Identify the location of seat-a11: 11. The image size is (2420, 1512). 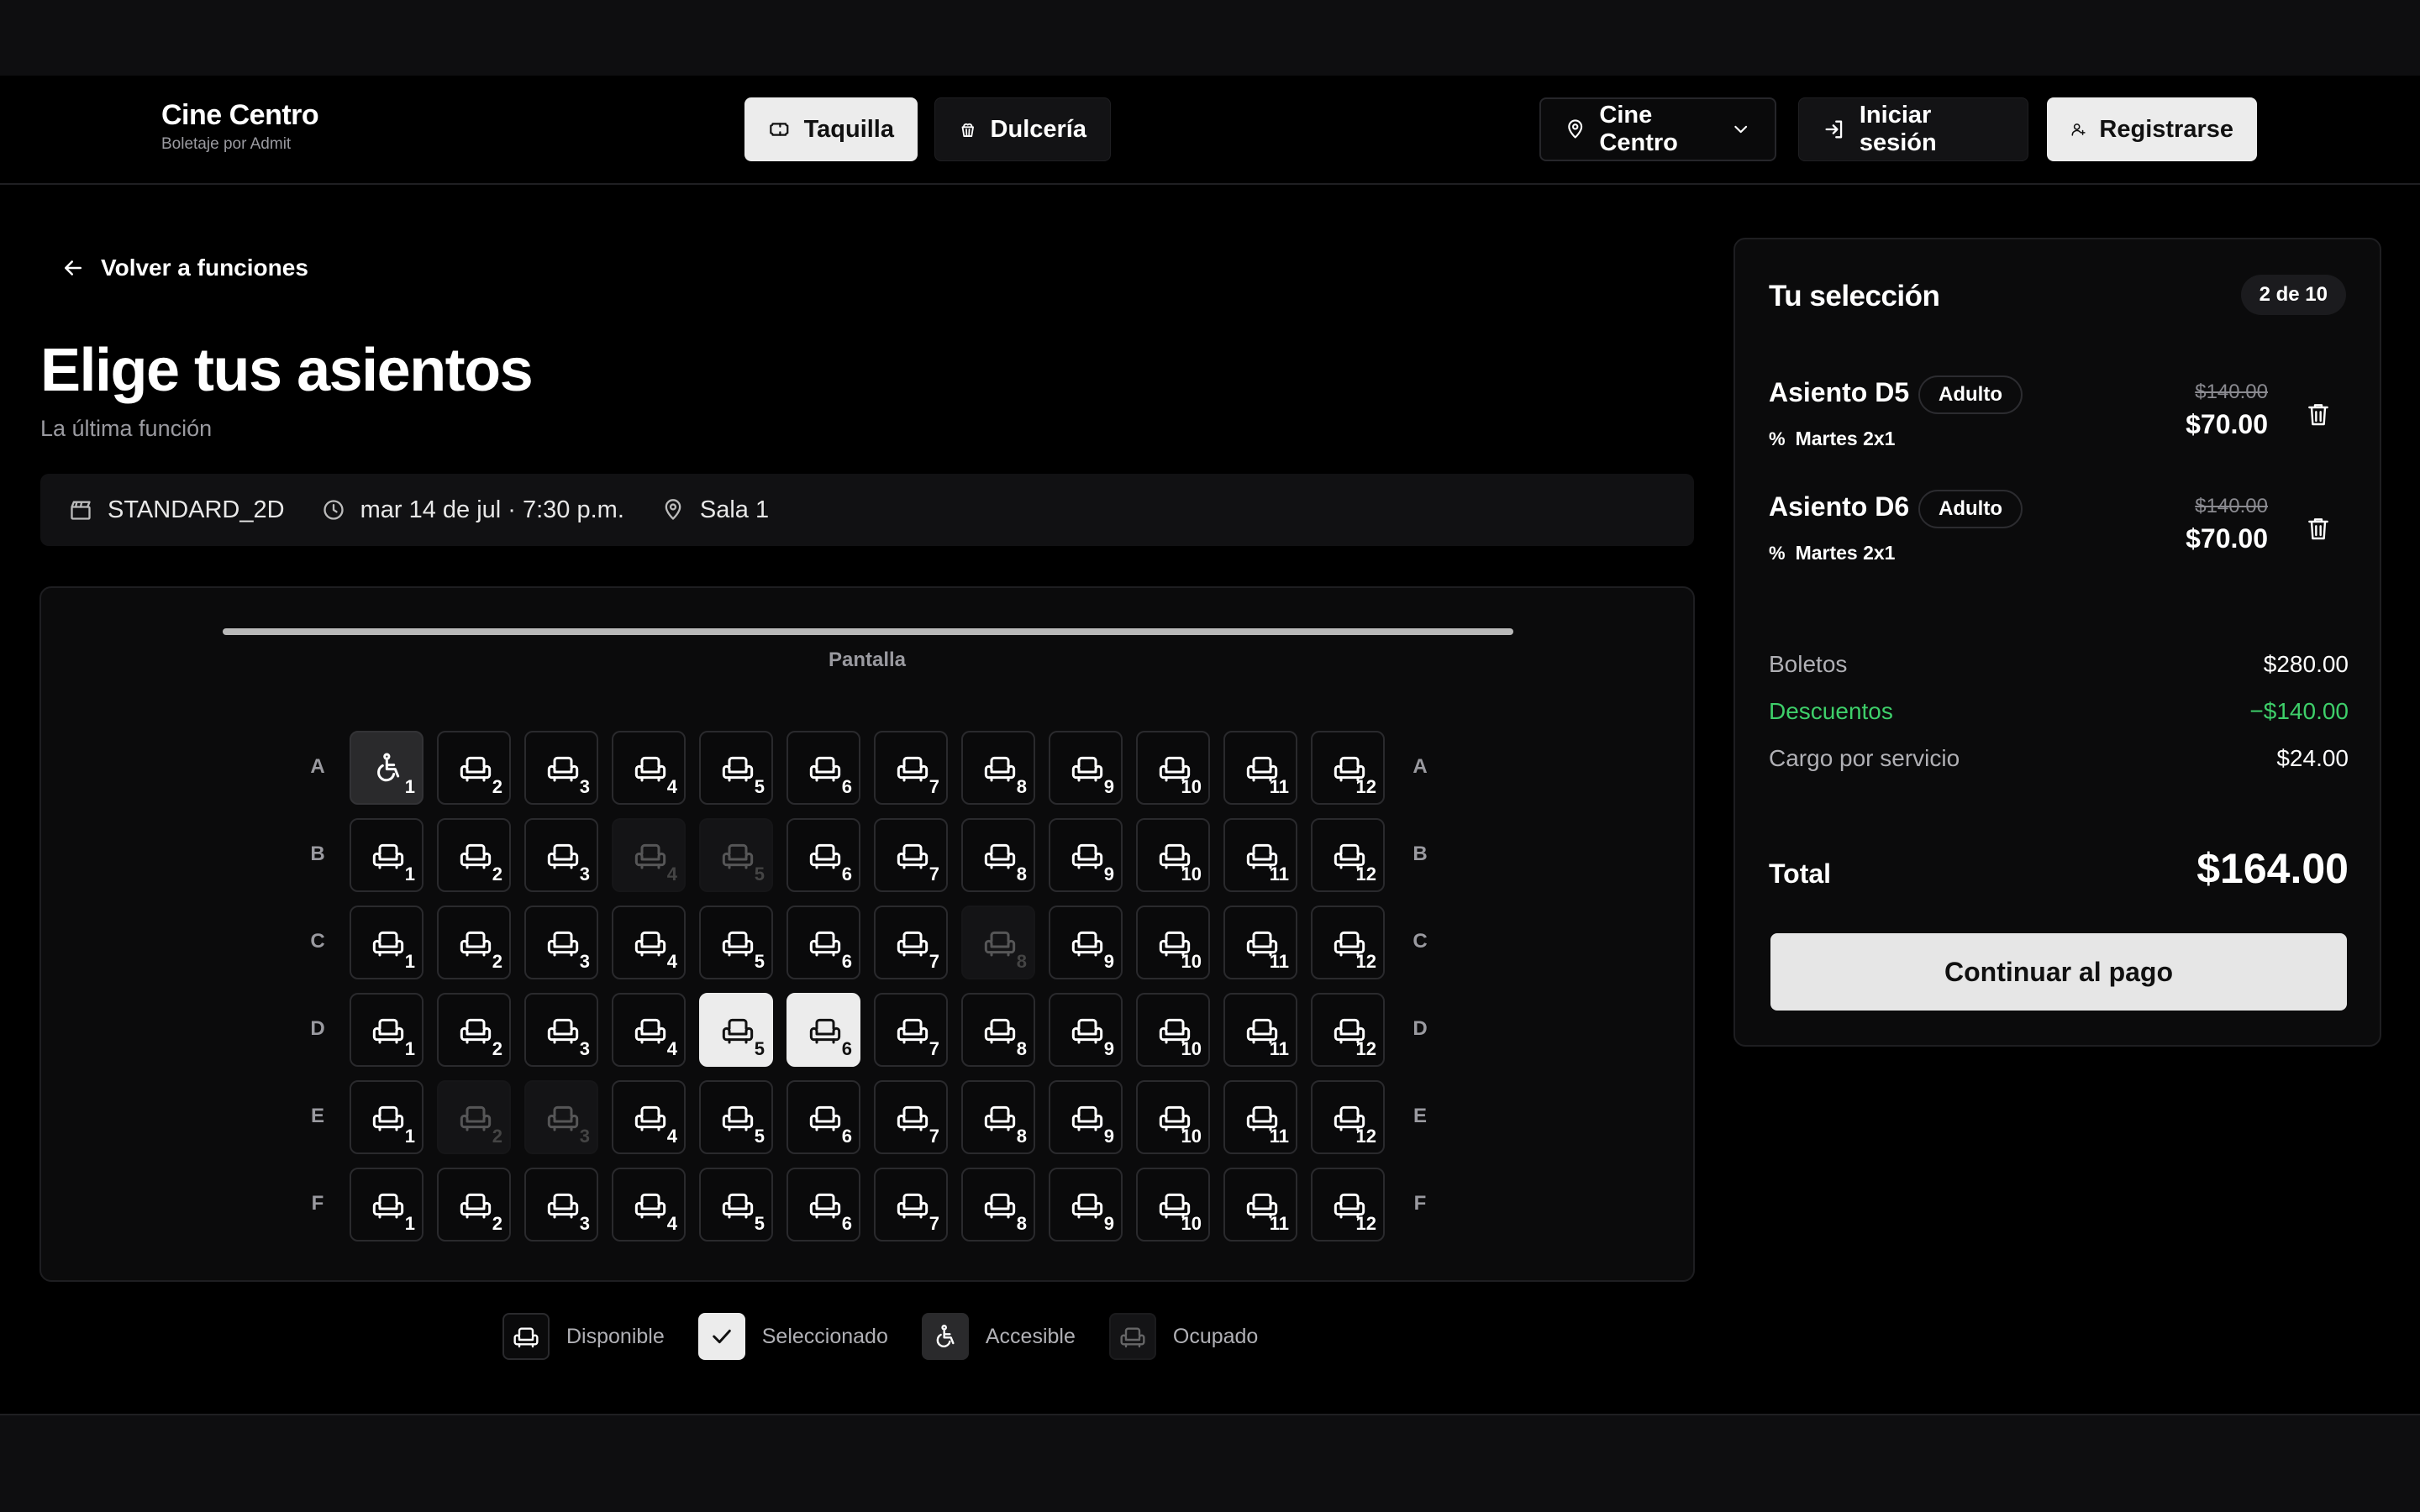
(1260, 768).